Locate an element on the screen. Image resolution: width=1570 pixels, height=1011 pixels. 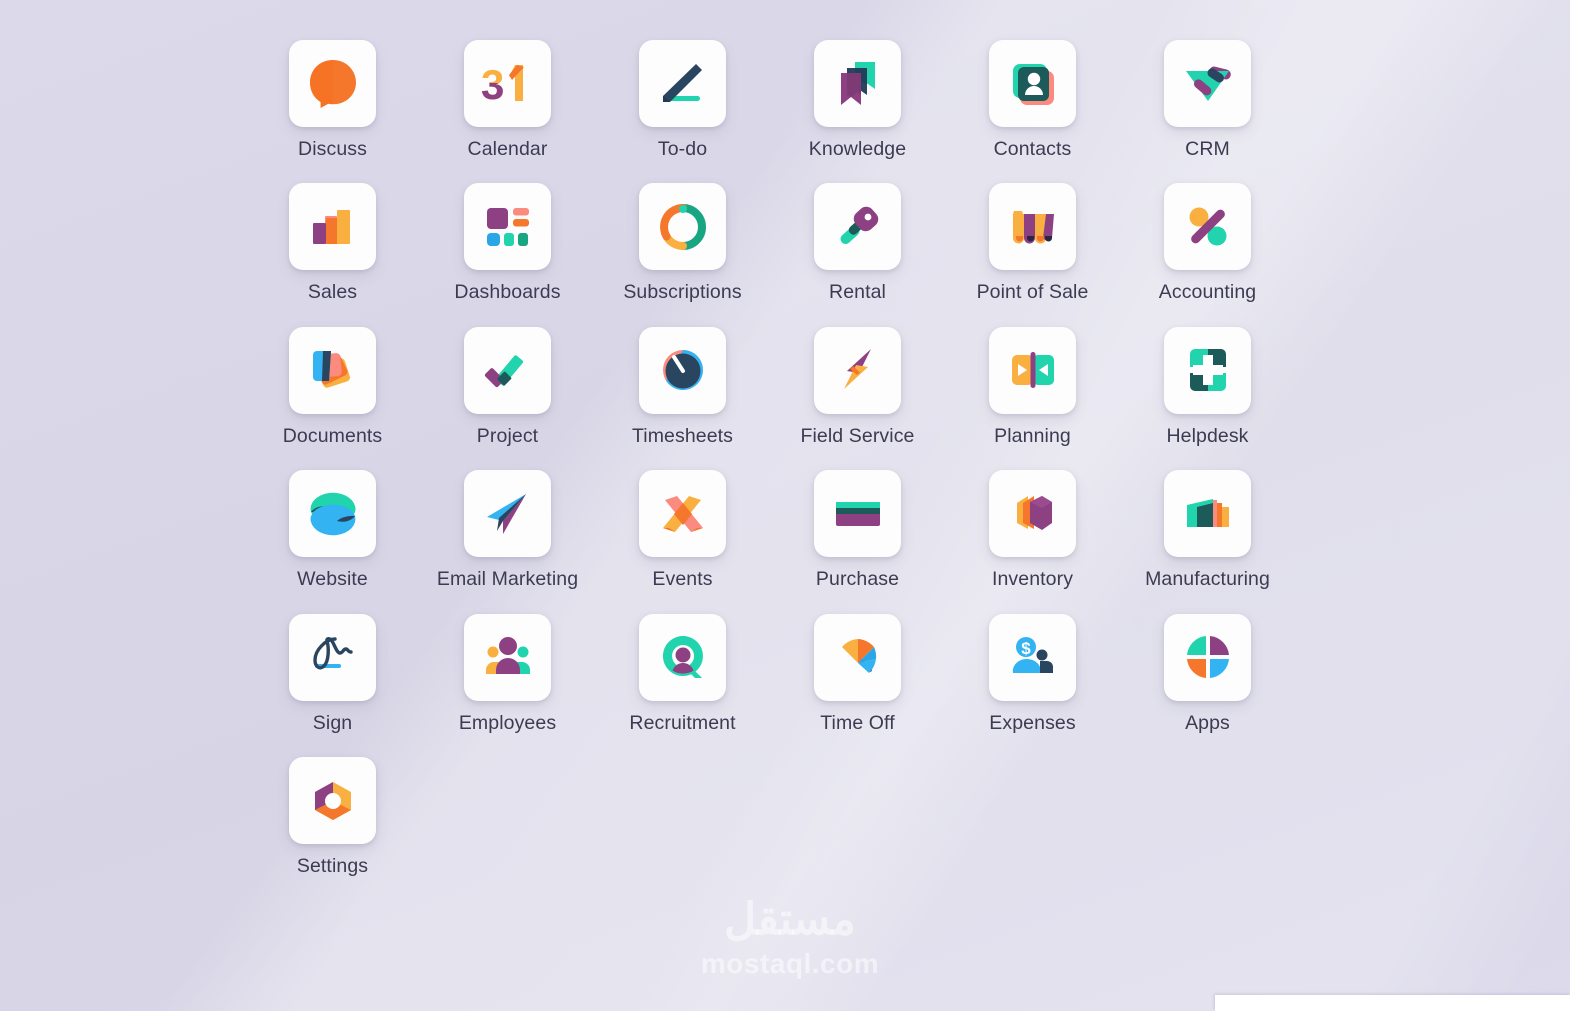
app-label: Accounting is located at coordinates (1207, 292).